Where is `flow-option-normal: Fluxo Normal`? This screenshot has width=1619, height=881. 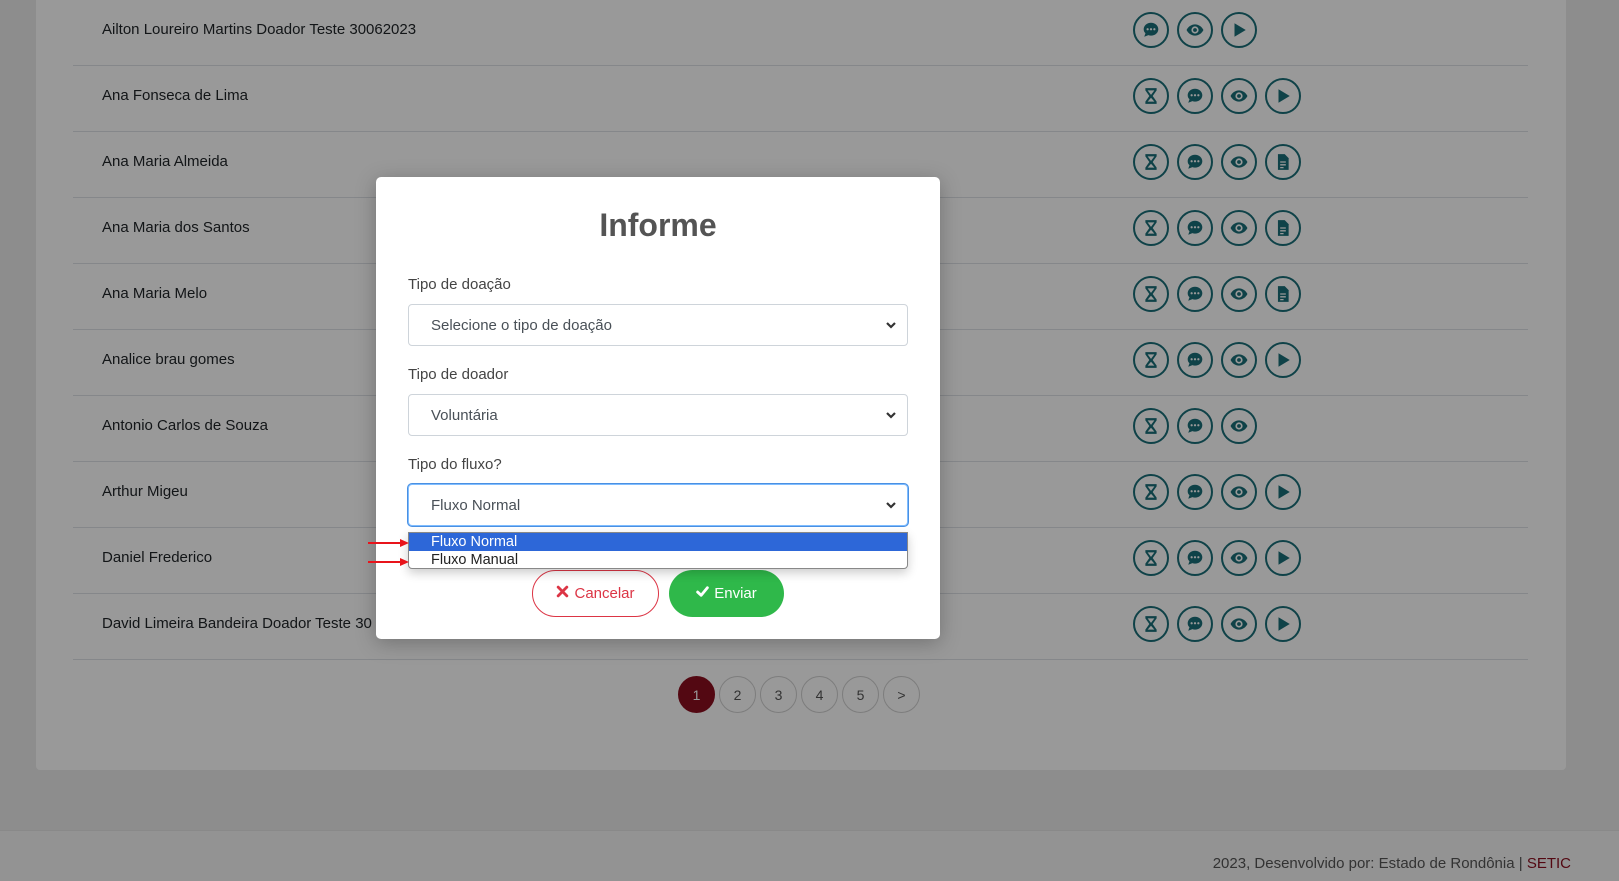 flow-option-normal: Fluxo Normal is located at coordinates (658, 542).